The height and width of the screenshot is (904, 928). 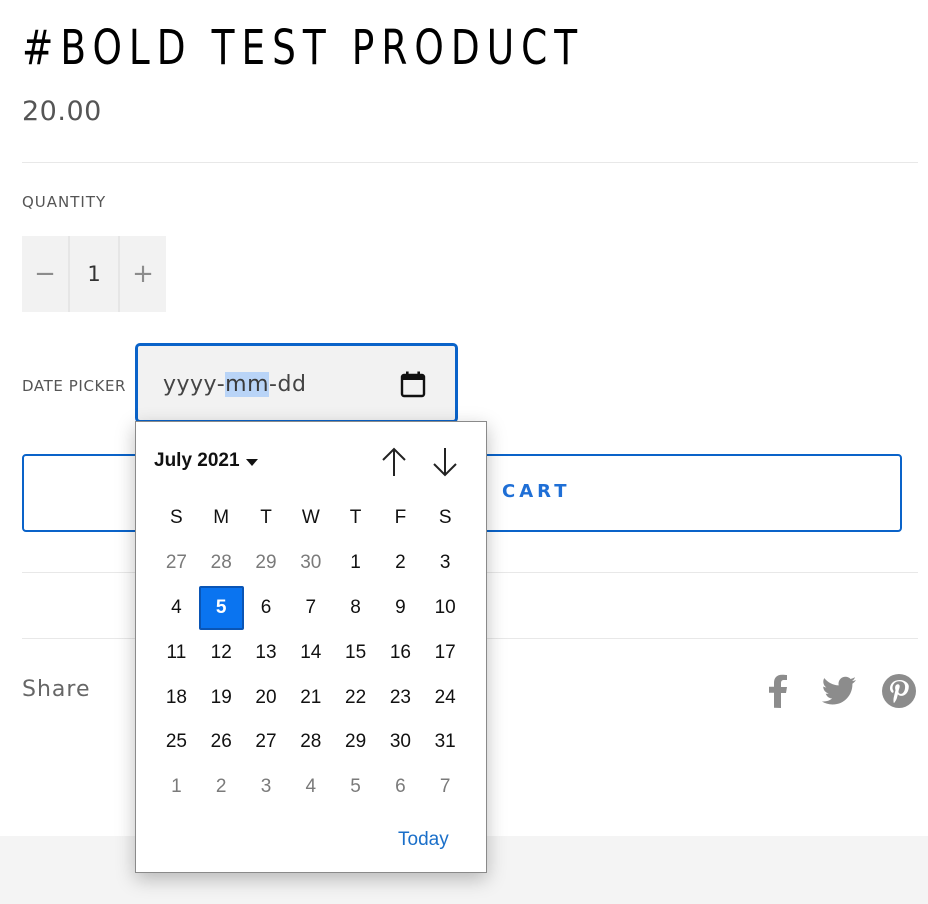 I want to click on share-label: Share, so click(x=56, y=689).